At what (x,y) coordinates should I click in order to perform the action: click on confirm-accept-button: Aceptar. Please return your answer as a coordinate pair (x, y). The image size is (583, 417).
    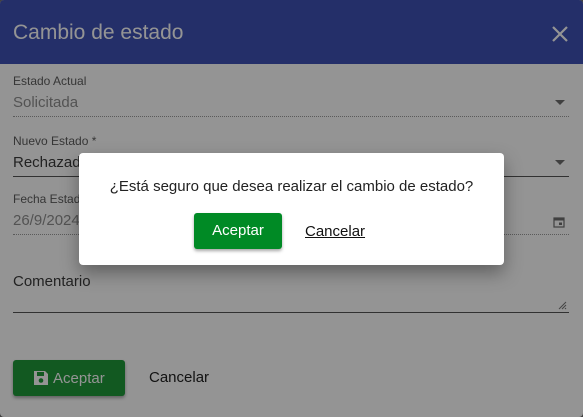
    Looking at the image, I should click on (238, 231).